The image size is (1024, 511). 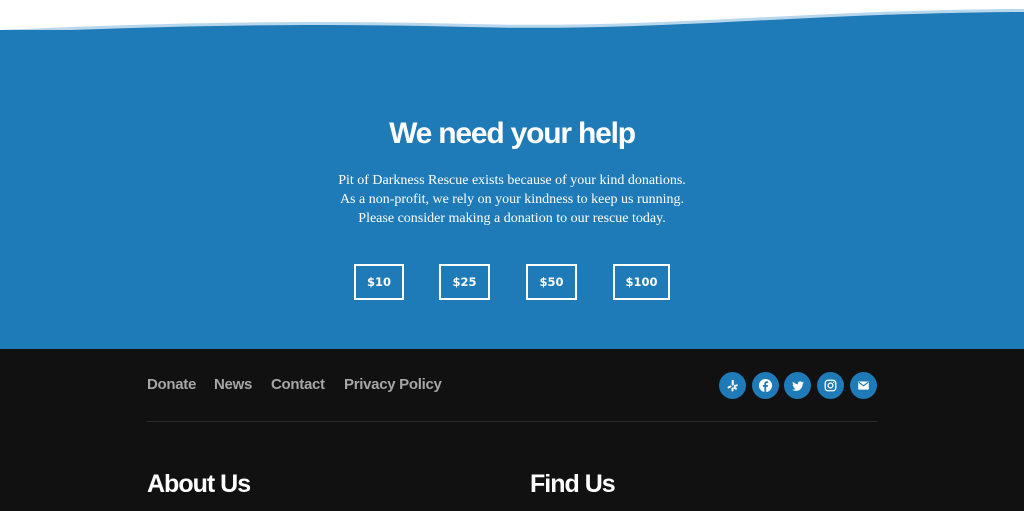 What do you see at coordinates (393, 384) in the screenshot?
I see `footer-link-privacy-policy: Privacy Policy` at bounding box center [393, 384].